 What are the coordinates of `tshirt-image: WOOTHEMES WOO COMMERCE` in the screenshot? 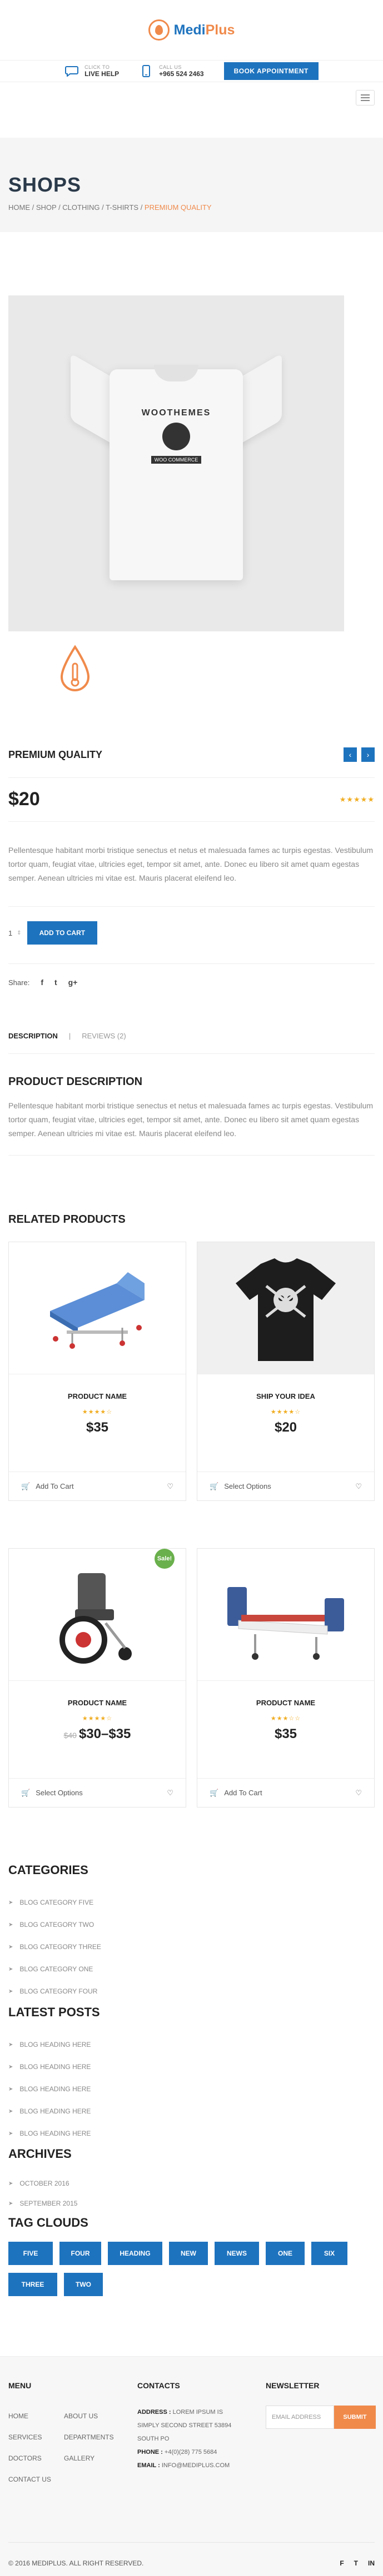 It's located at (176, 463).